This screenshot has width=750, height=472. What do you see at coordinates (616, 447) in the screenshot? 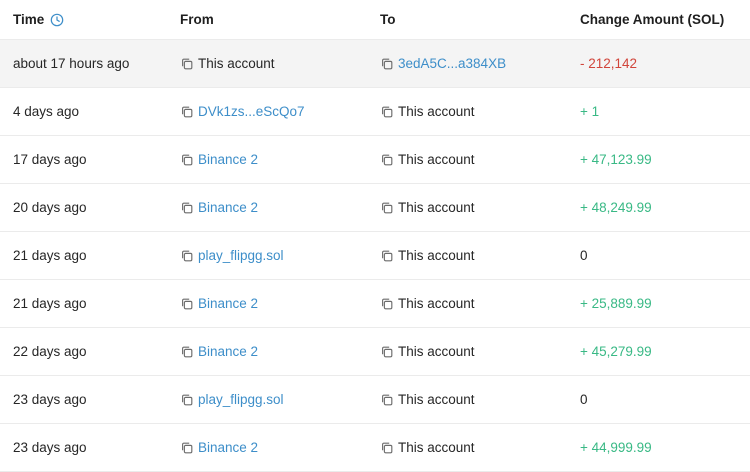
I see `row-amount: + 44,999.99` at bounding box center [616, 447].